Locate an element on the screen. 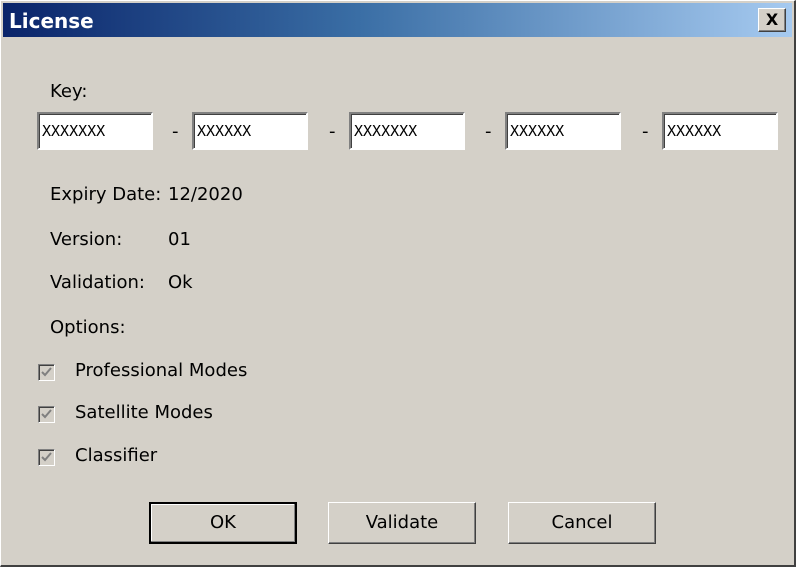  satellite-modes-checkbox is located at coordinates (46, 414).